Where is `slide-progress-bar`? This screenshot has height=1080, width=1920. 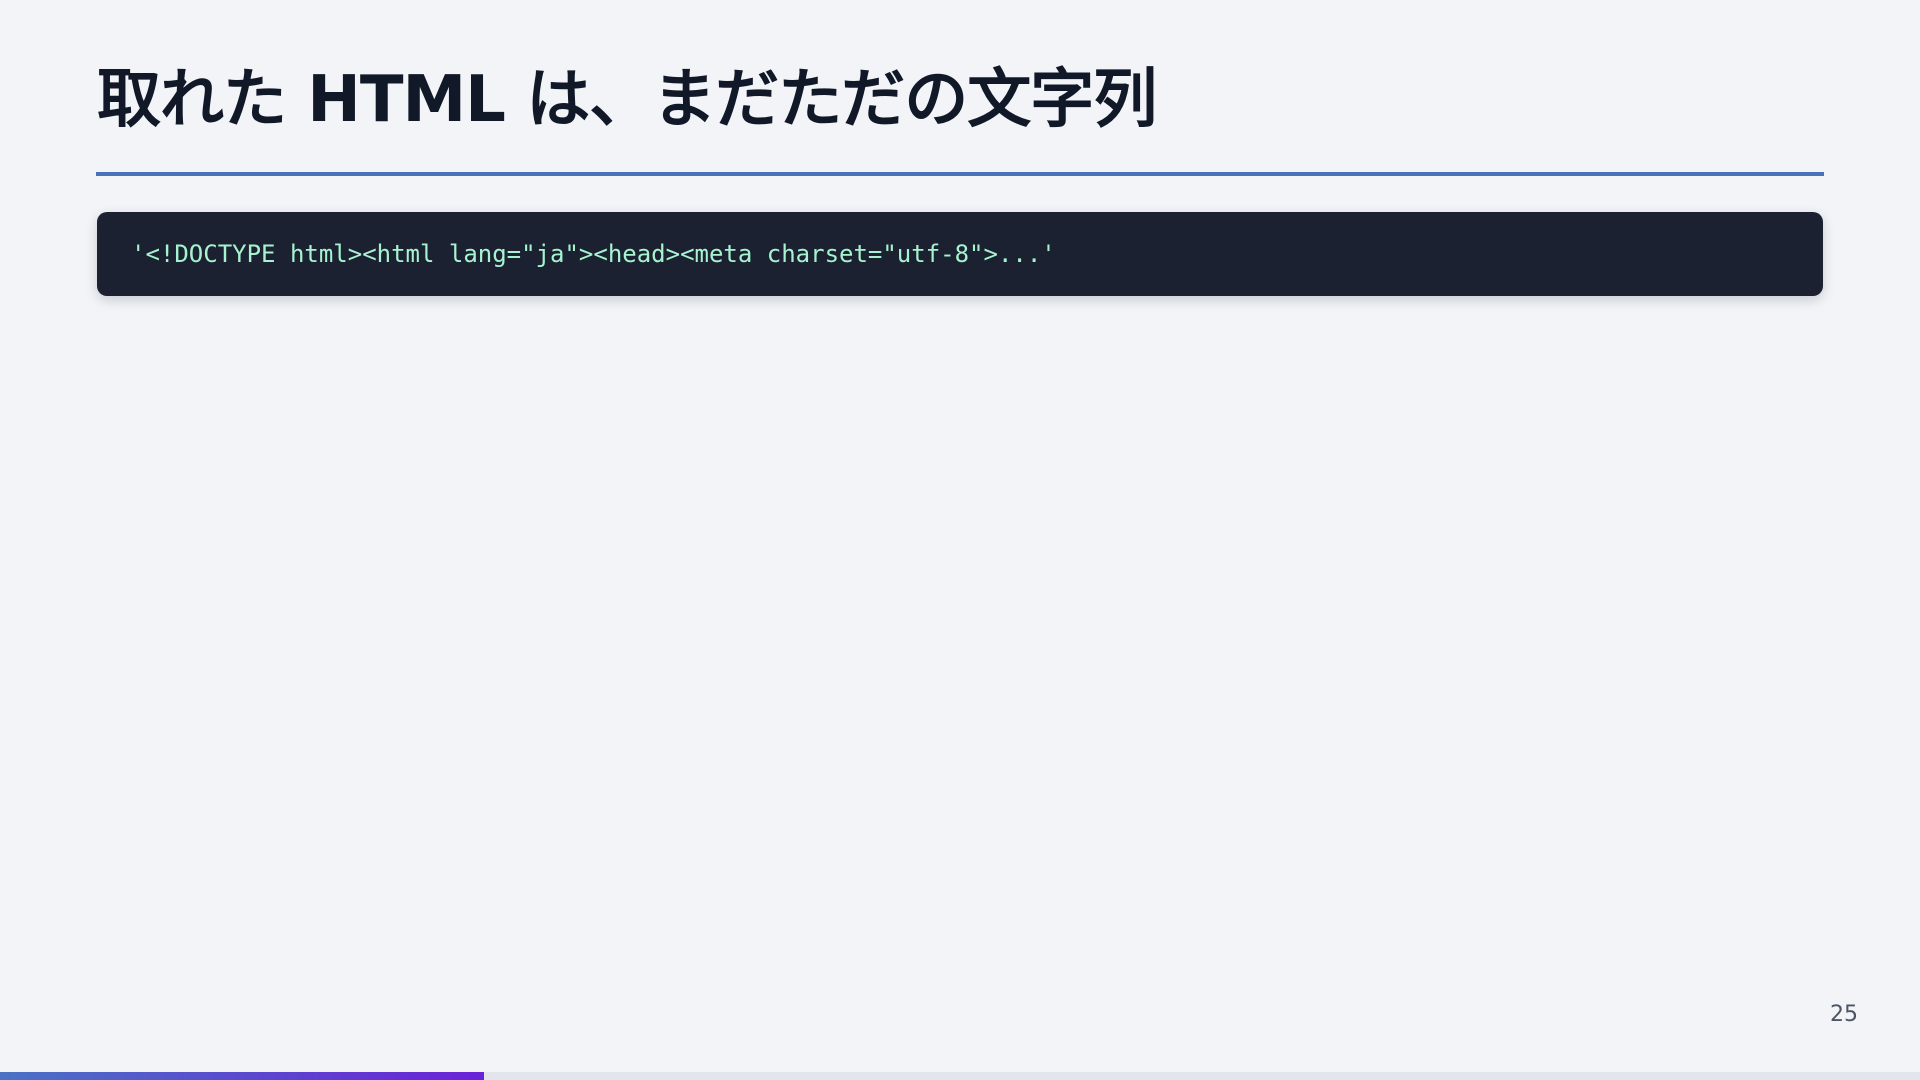 slide-progress-bar is located at coordinates (960, 1076).